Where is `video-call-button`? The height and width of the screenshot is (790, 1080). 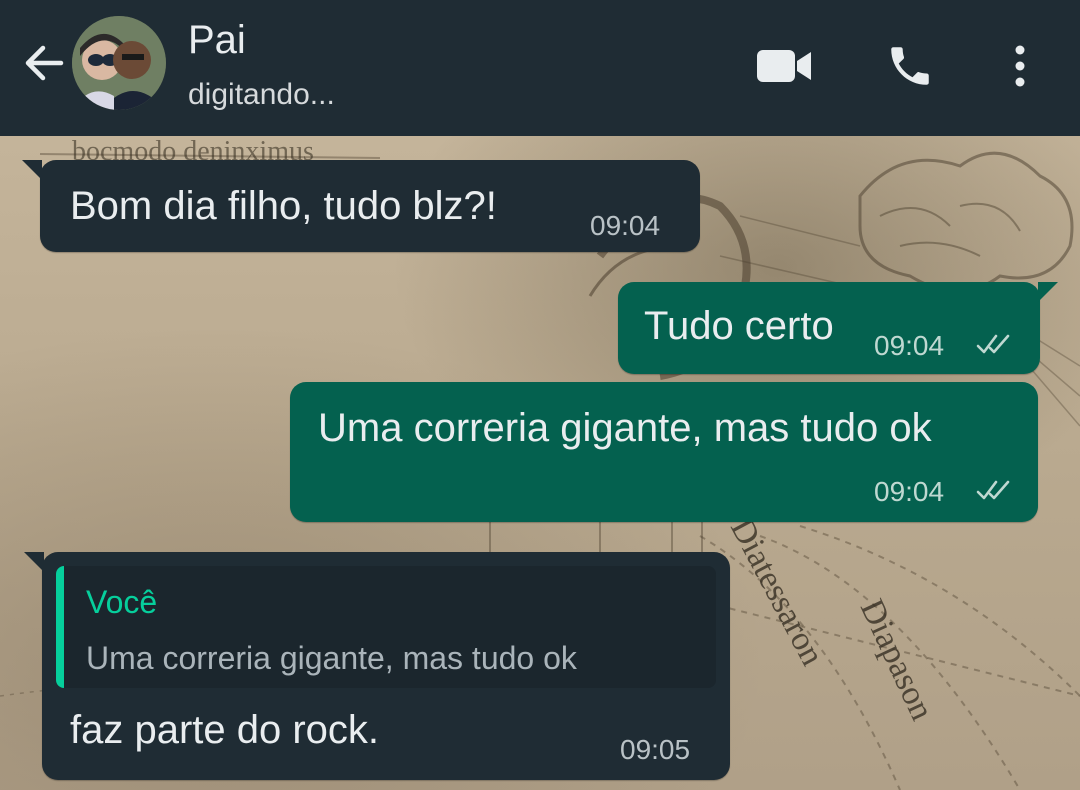 video-call-button is located at coordinates (784, 66).